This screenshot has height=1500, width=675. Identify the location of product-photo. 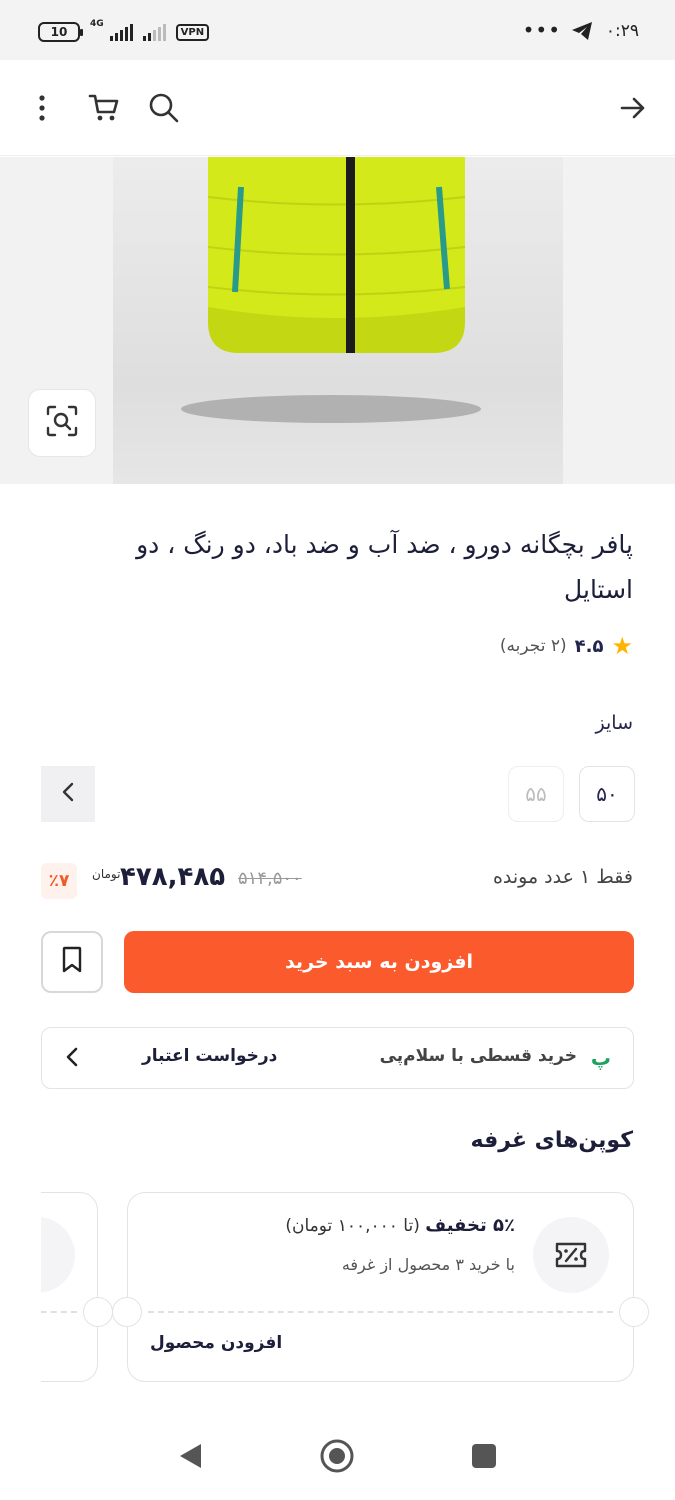
(338, 320).